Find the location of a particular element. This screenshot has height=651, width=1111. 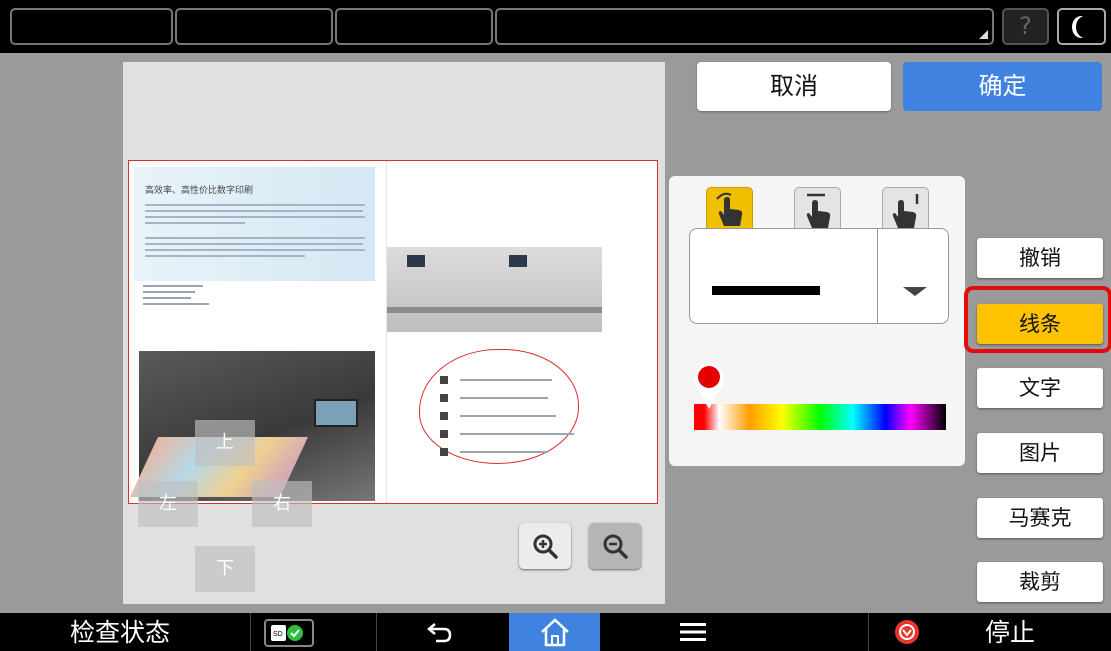

zoom-in-icon is located at coordinates (545, 546).